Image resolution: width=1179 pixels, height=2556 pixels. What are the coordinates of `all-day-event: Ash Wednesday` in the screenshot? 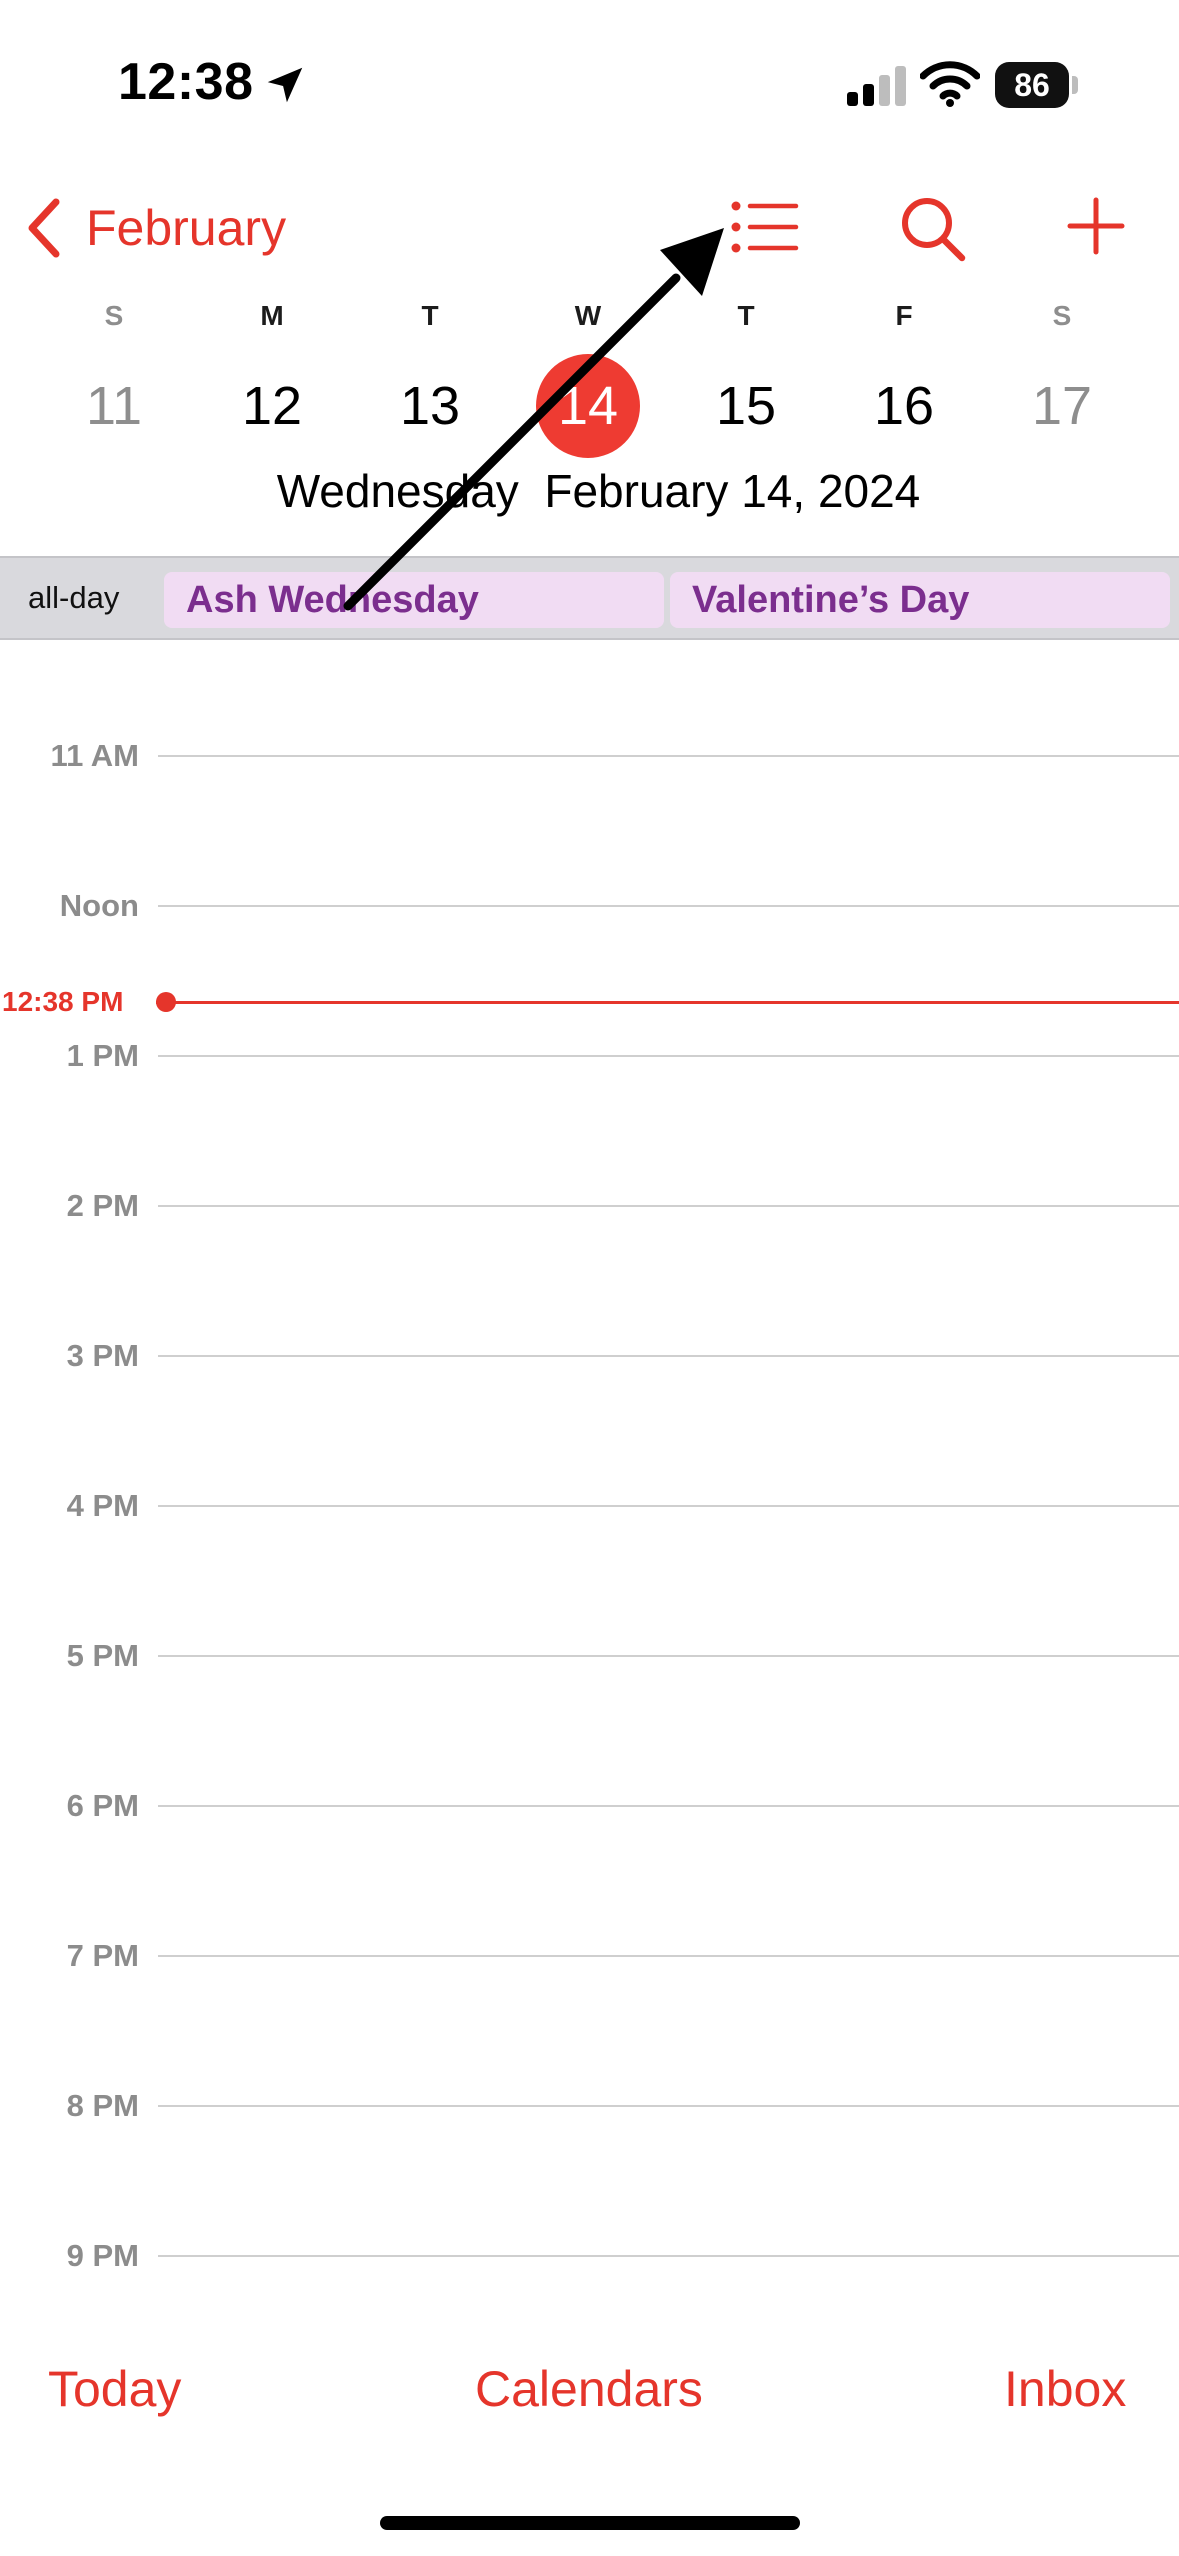 It's located at (414, 600).